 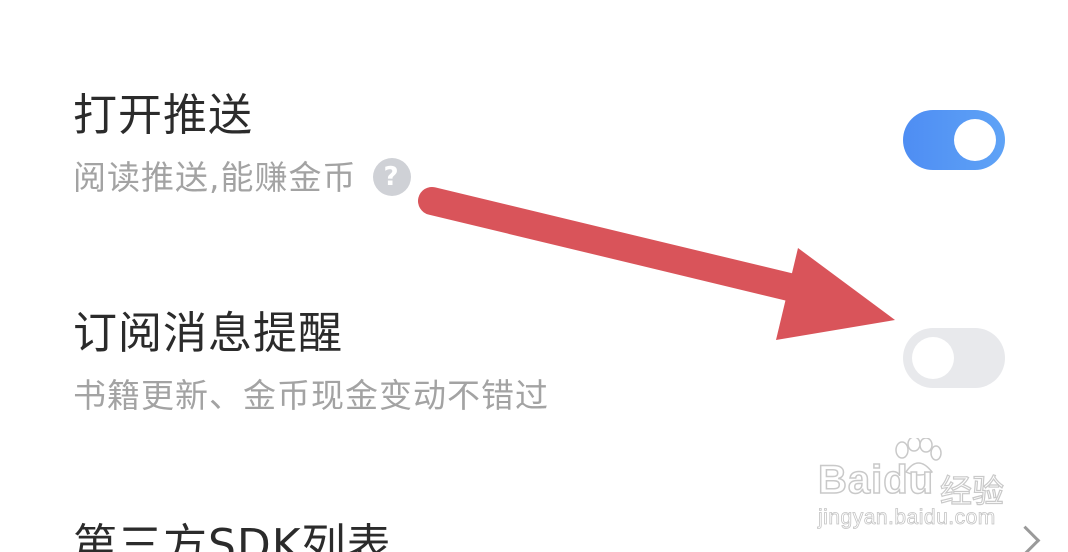 What do you see at coordinates (907, 518) in the screenshot?
I see `watermark-url: jingyan.baidu.com` at bounding box center [907, 518].